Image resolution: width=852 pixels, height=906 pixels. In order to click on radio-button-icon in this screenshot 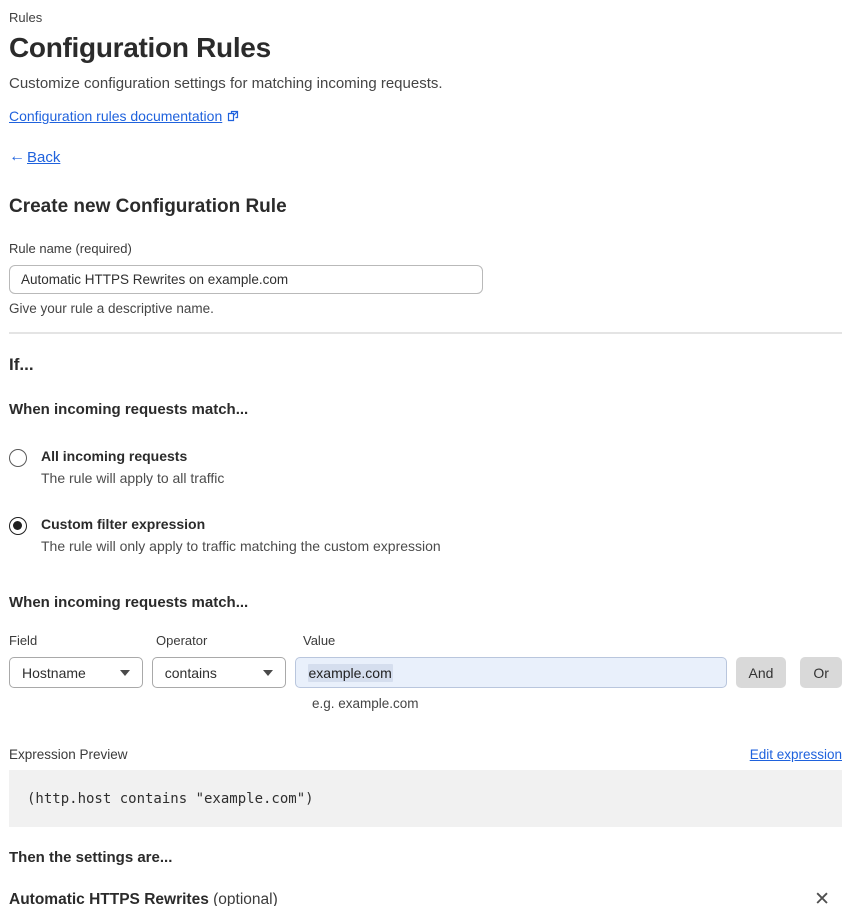, I will do `click(18, 458)`.